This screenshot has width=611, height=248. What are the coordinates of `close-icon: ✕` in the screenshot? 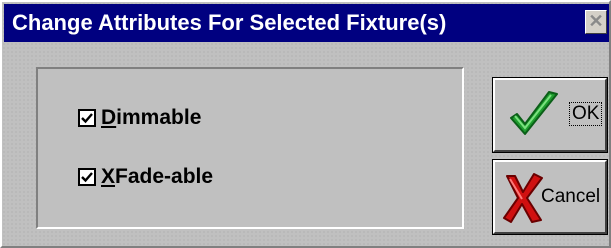 It's located at (596, 21).